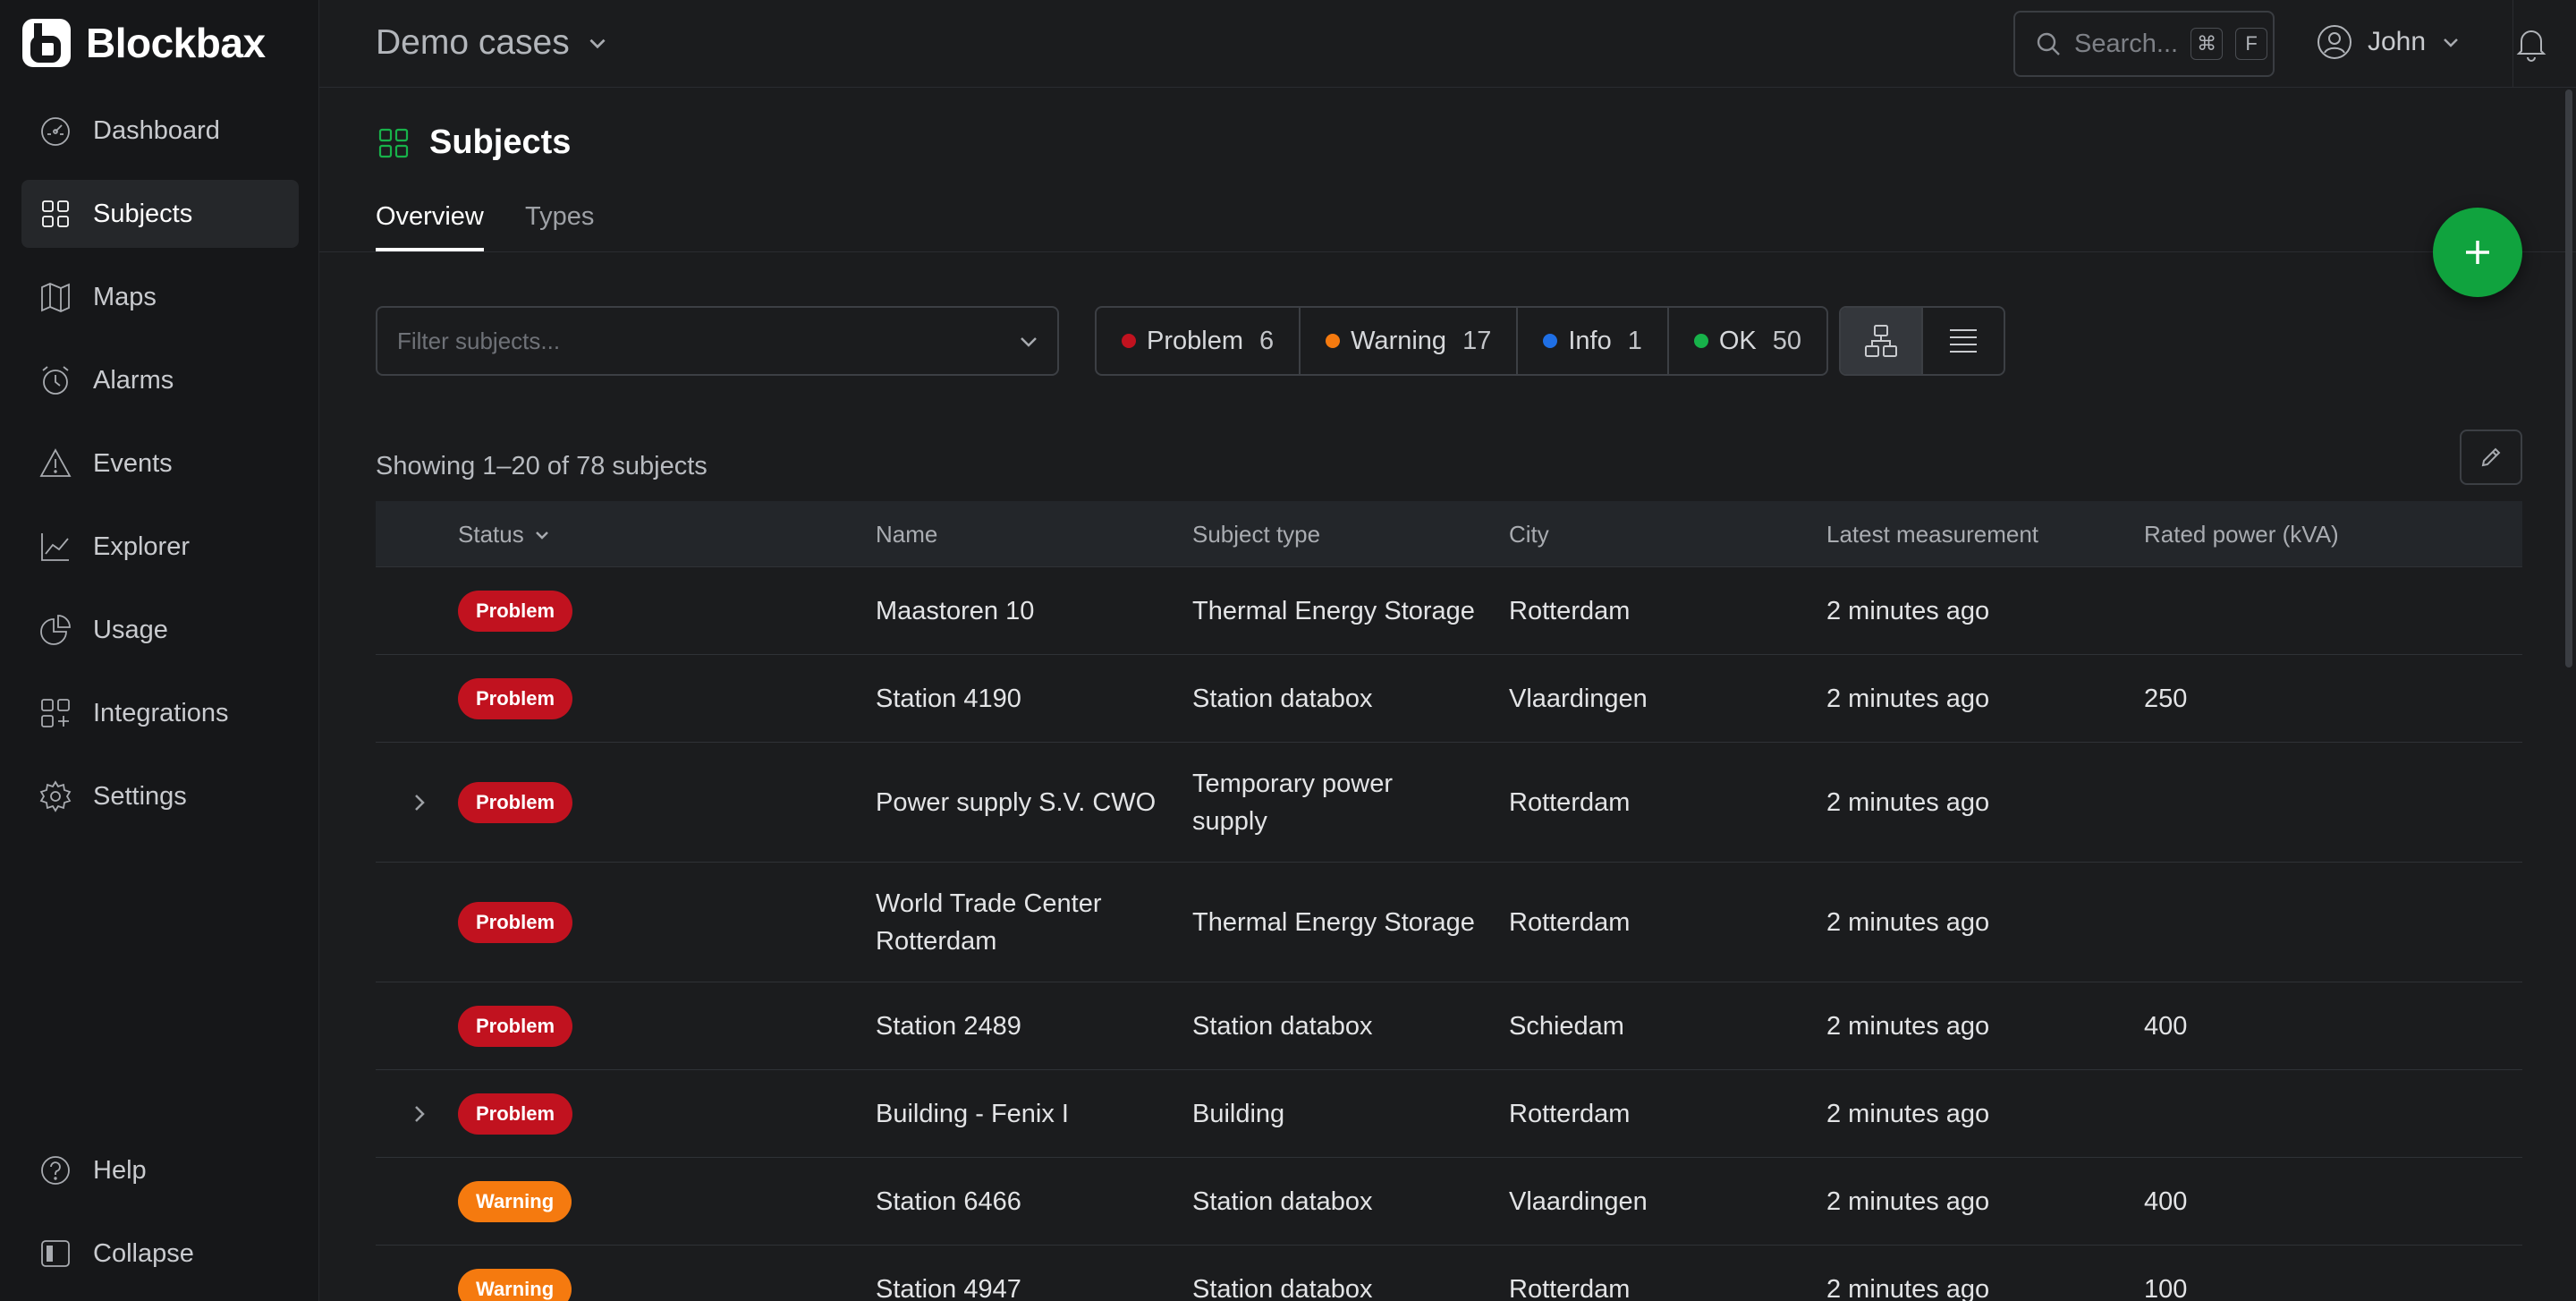 Image resolution: width=2576 pixels, height=1301 pixels. I want to click on sidebar-item-collapse: Collapse, so click(160, 1254).